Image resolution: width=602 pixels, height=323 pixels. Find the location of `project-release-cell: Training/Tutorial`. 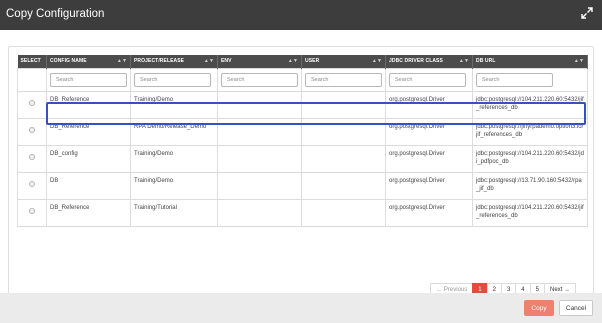

project-release-cell: Training/Tutorial is located at coordinates (174, 212).